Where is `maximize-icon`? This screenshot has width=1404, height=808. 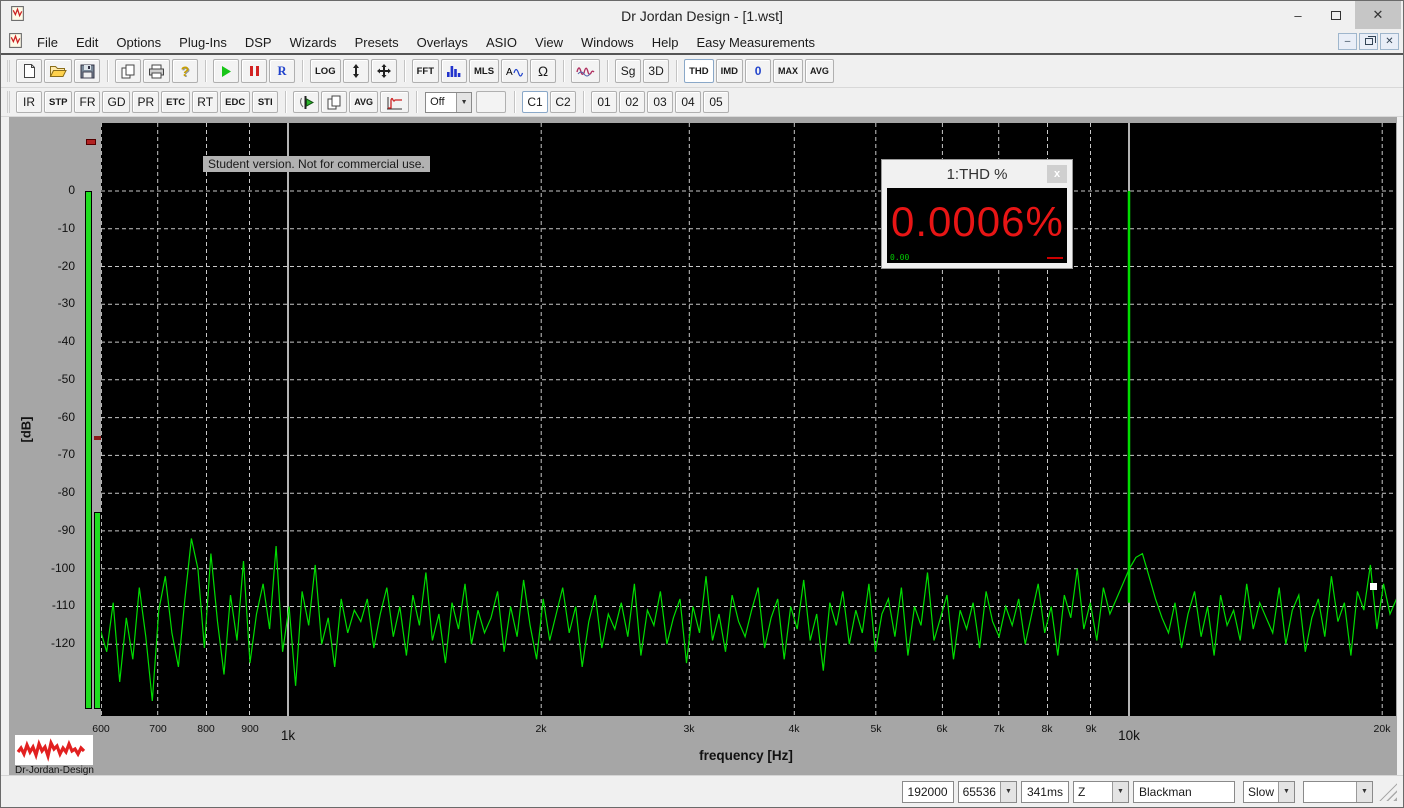 maximize-icon is located at coordinates (1336, 15).